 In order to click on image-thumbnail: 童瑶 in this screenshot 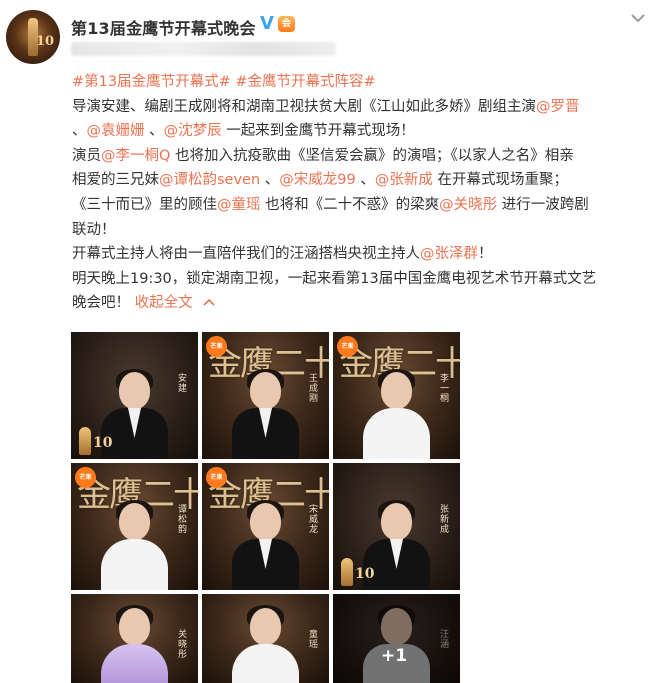, I will do `click(265, 638)`.